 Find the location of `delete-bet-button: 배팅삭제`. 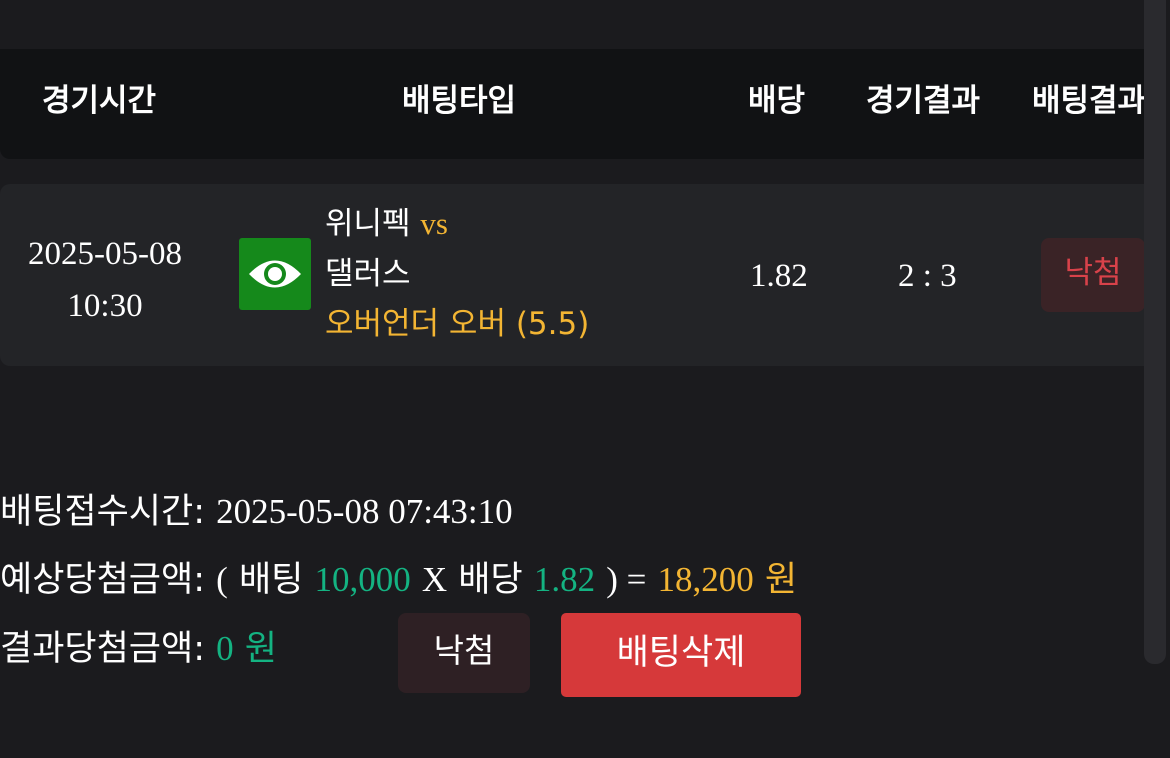

delete-bet-button: 배팅삭제 is located at coordinates (681, 655).